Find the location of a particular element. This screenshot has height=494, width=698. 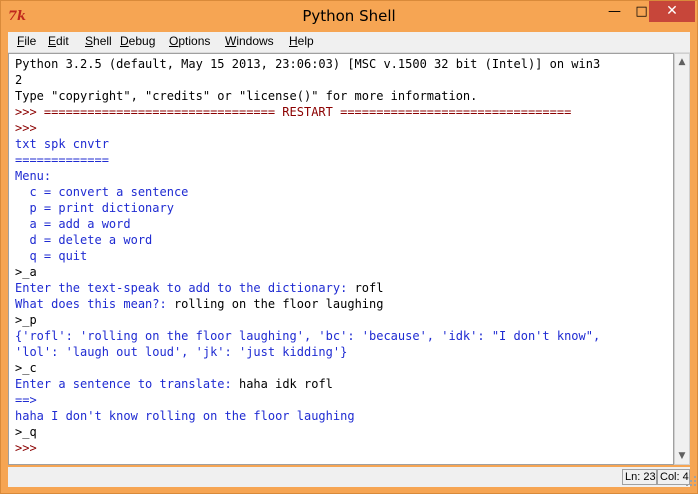

shell-line: q = quit is located at coordinates (51, 256).